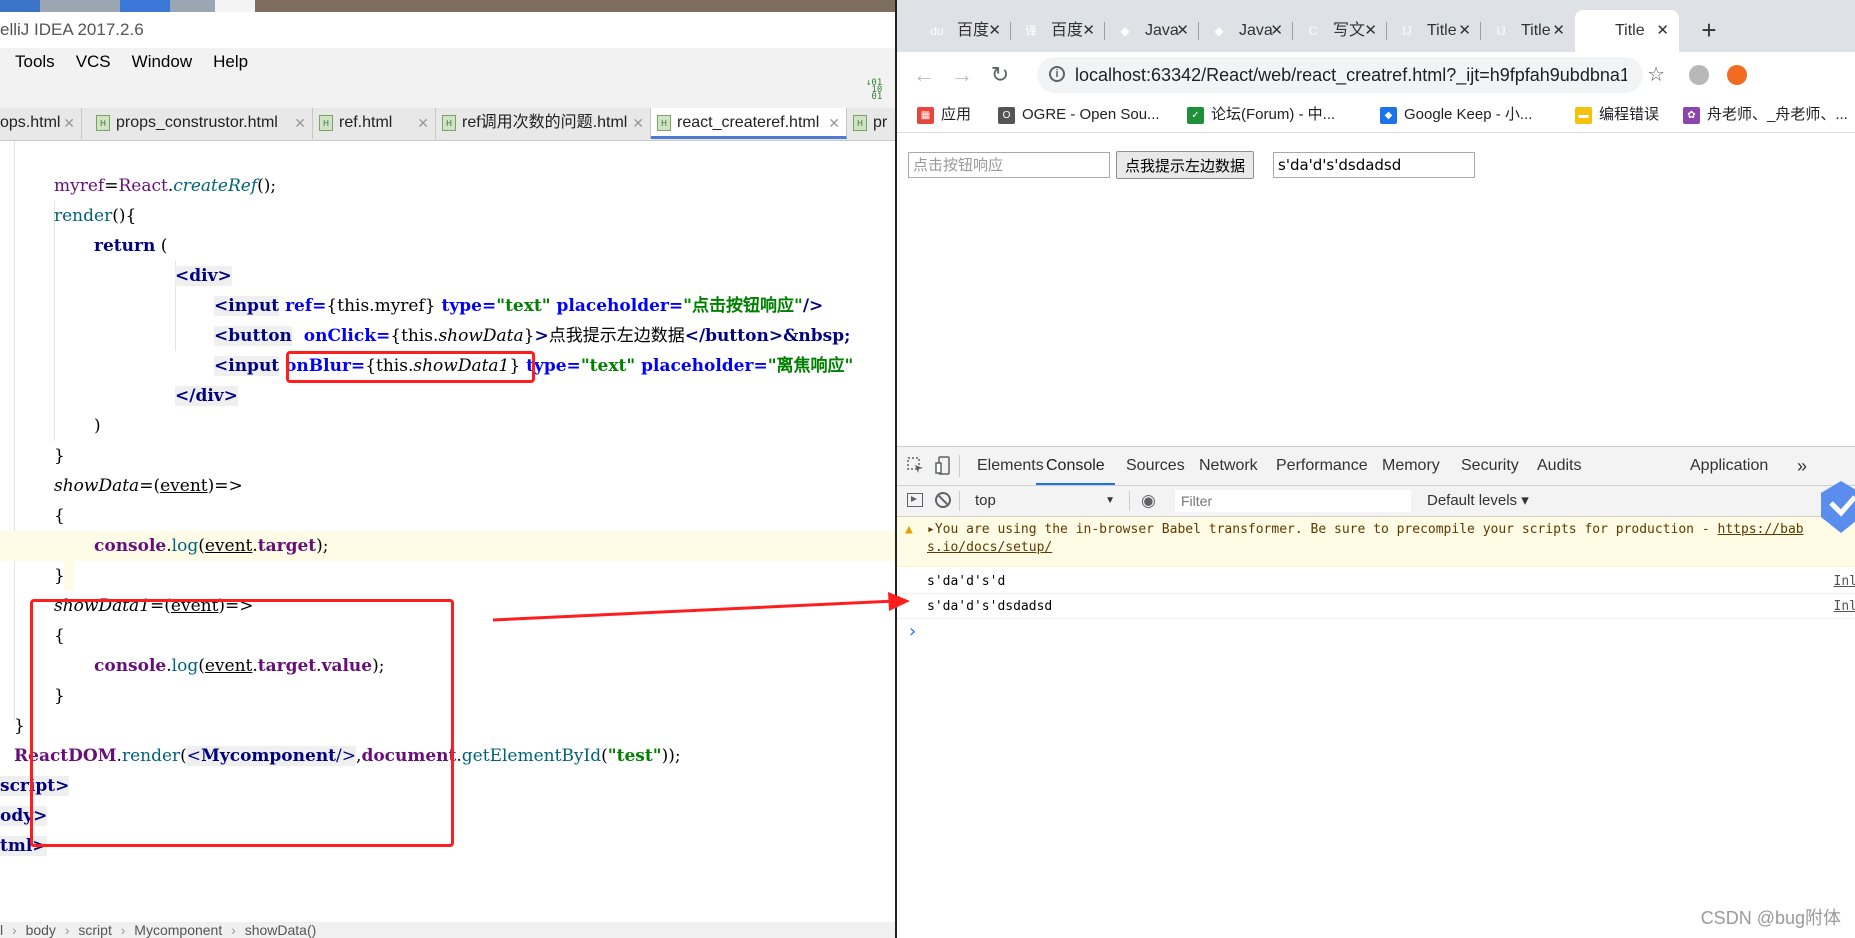 Image resolution: width=1855 pixels, height=938 pixels. I want to click on code-line-4: <div>, so click(203, 276).